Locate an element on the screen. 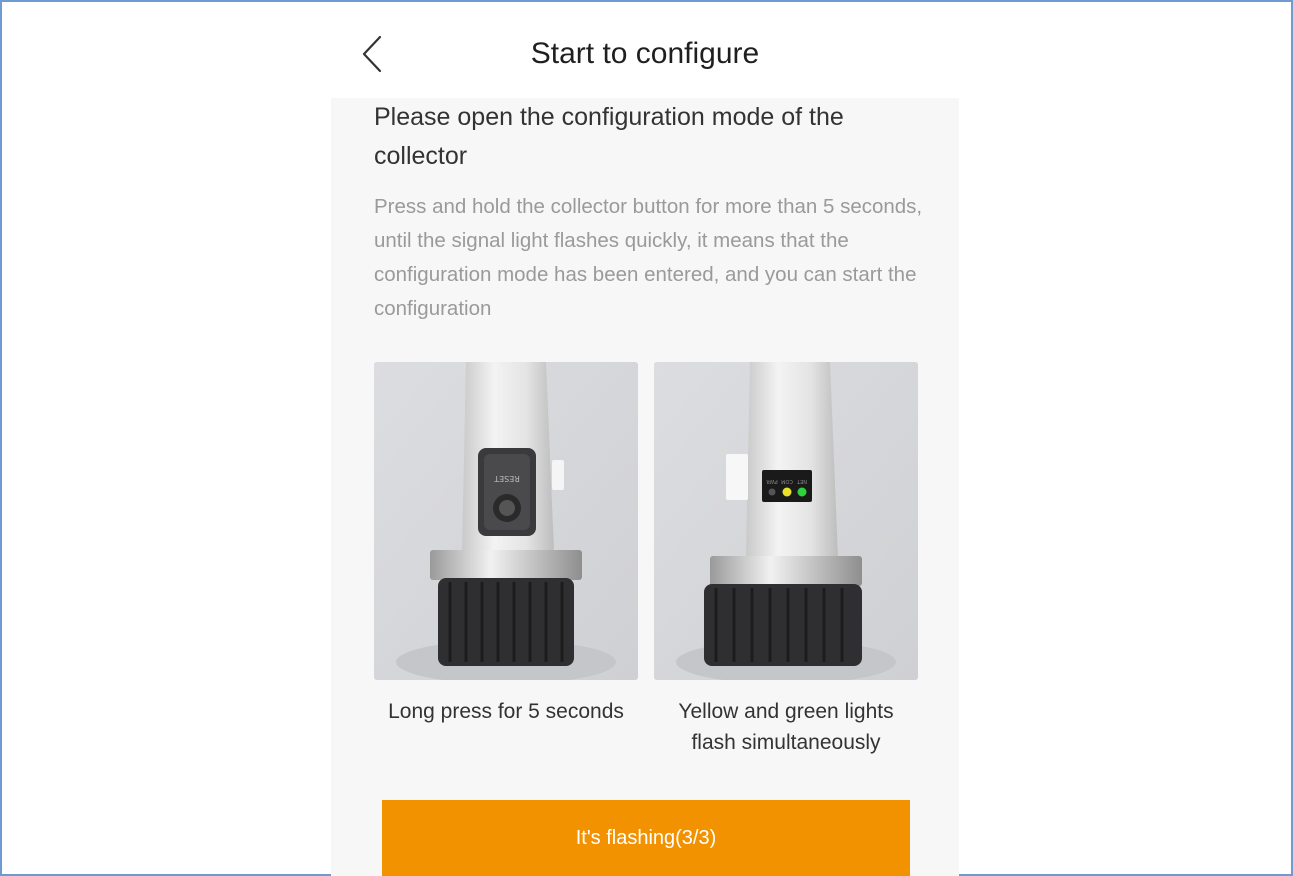 The width and height of the screenshot is (1293, 876). green-light is located at coordinates (802, 492).